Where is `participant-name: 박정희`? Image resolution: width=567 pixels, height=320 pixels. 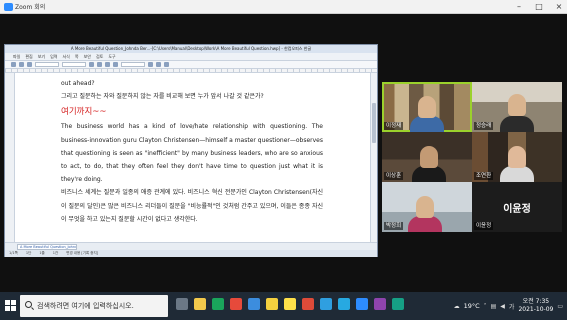
participant-name: 박정희 is located at coordinates (394, 226).